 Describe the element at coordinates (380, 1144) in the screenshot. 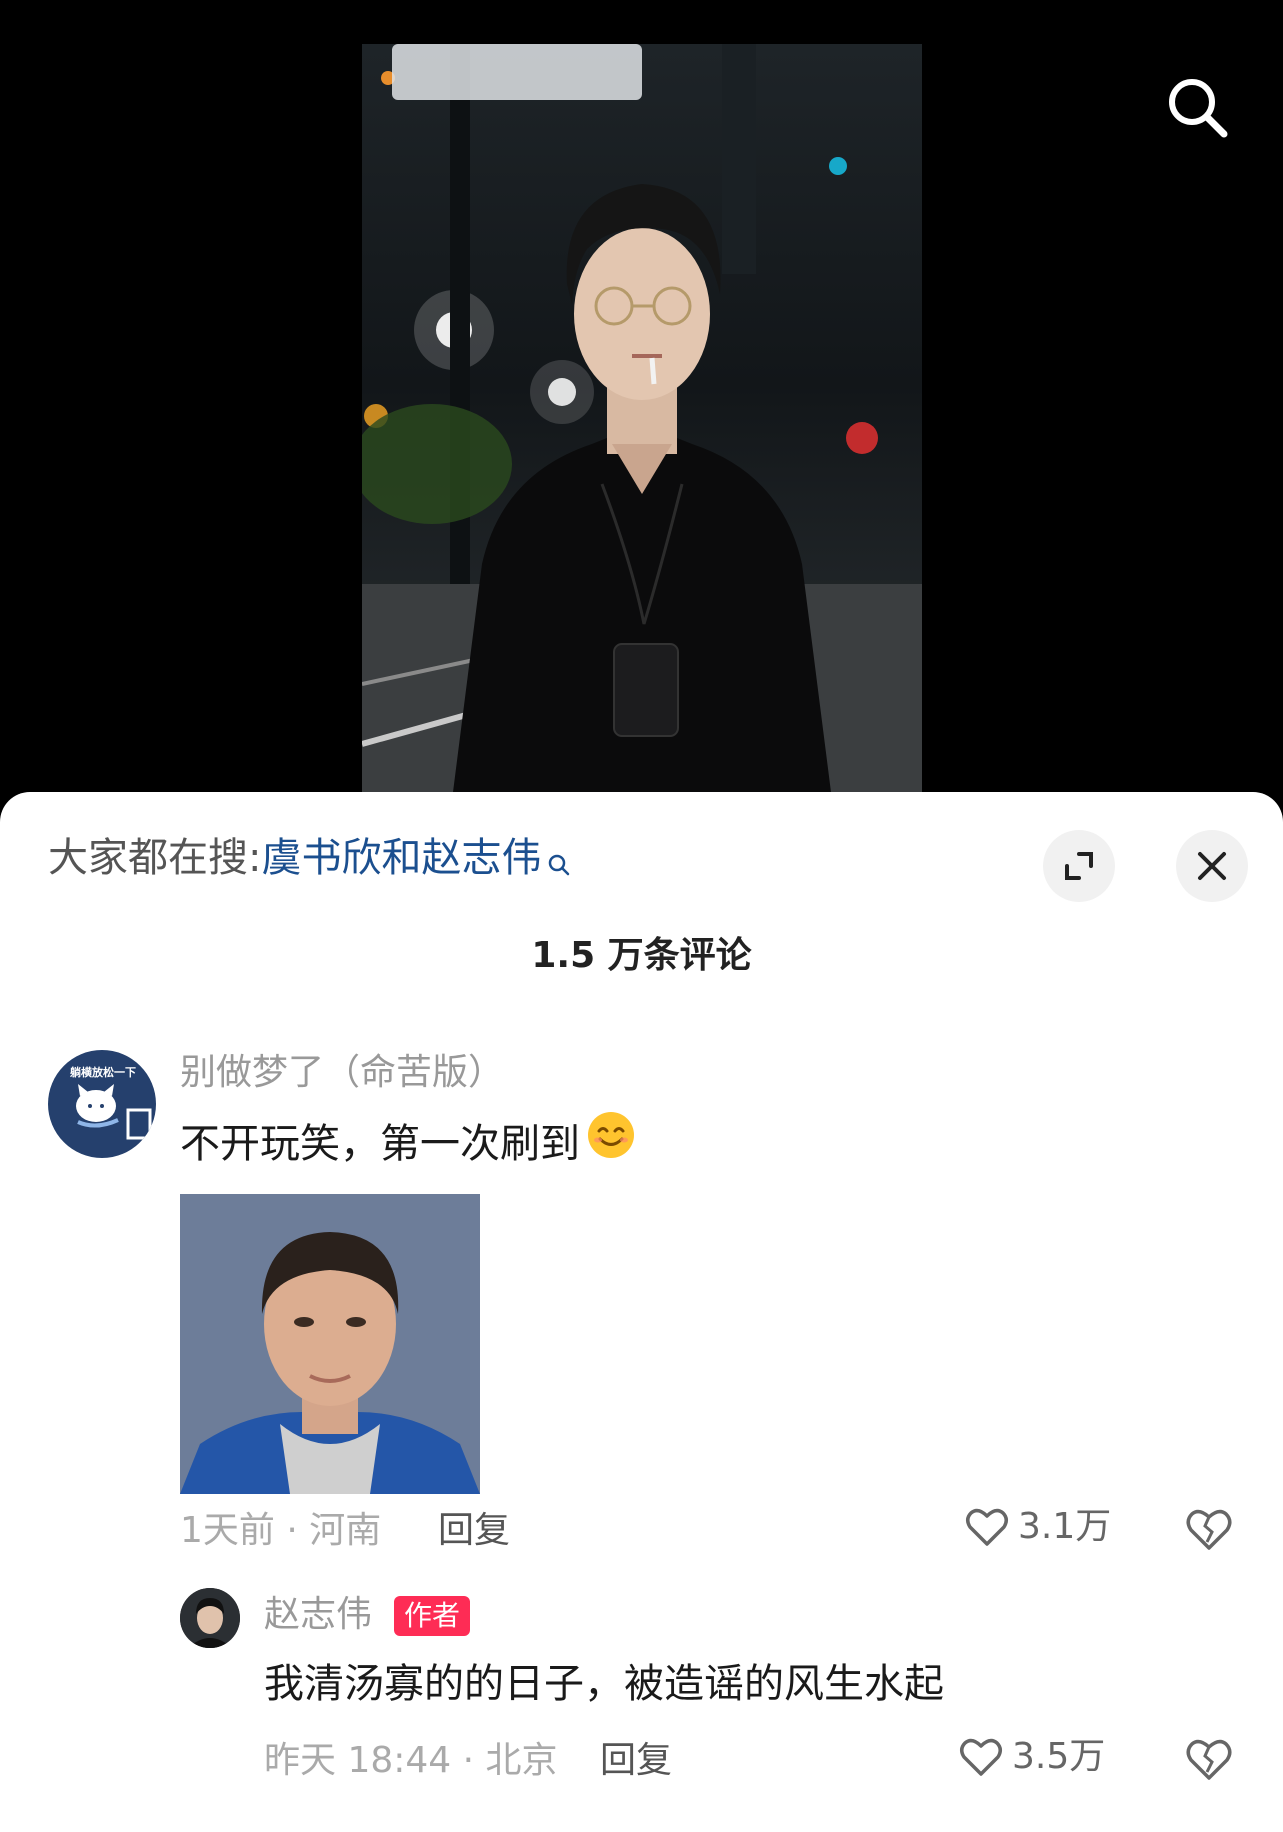

I see `comment-text: 不开玩笑，第一次刷到` at that location.